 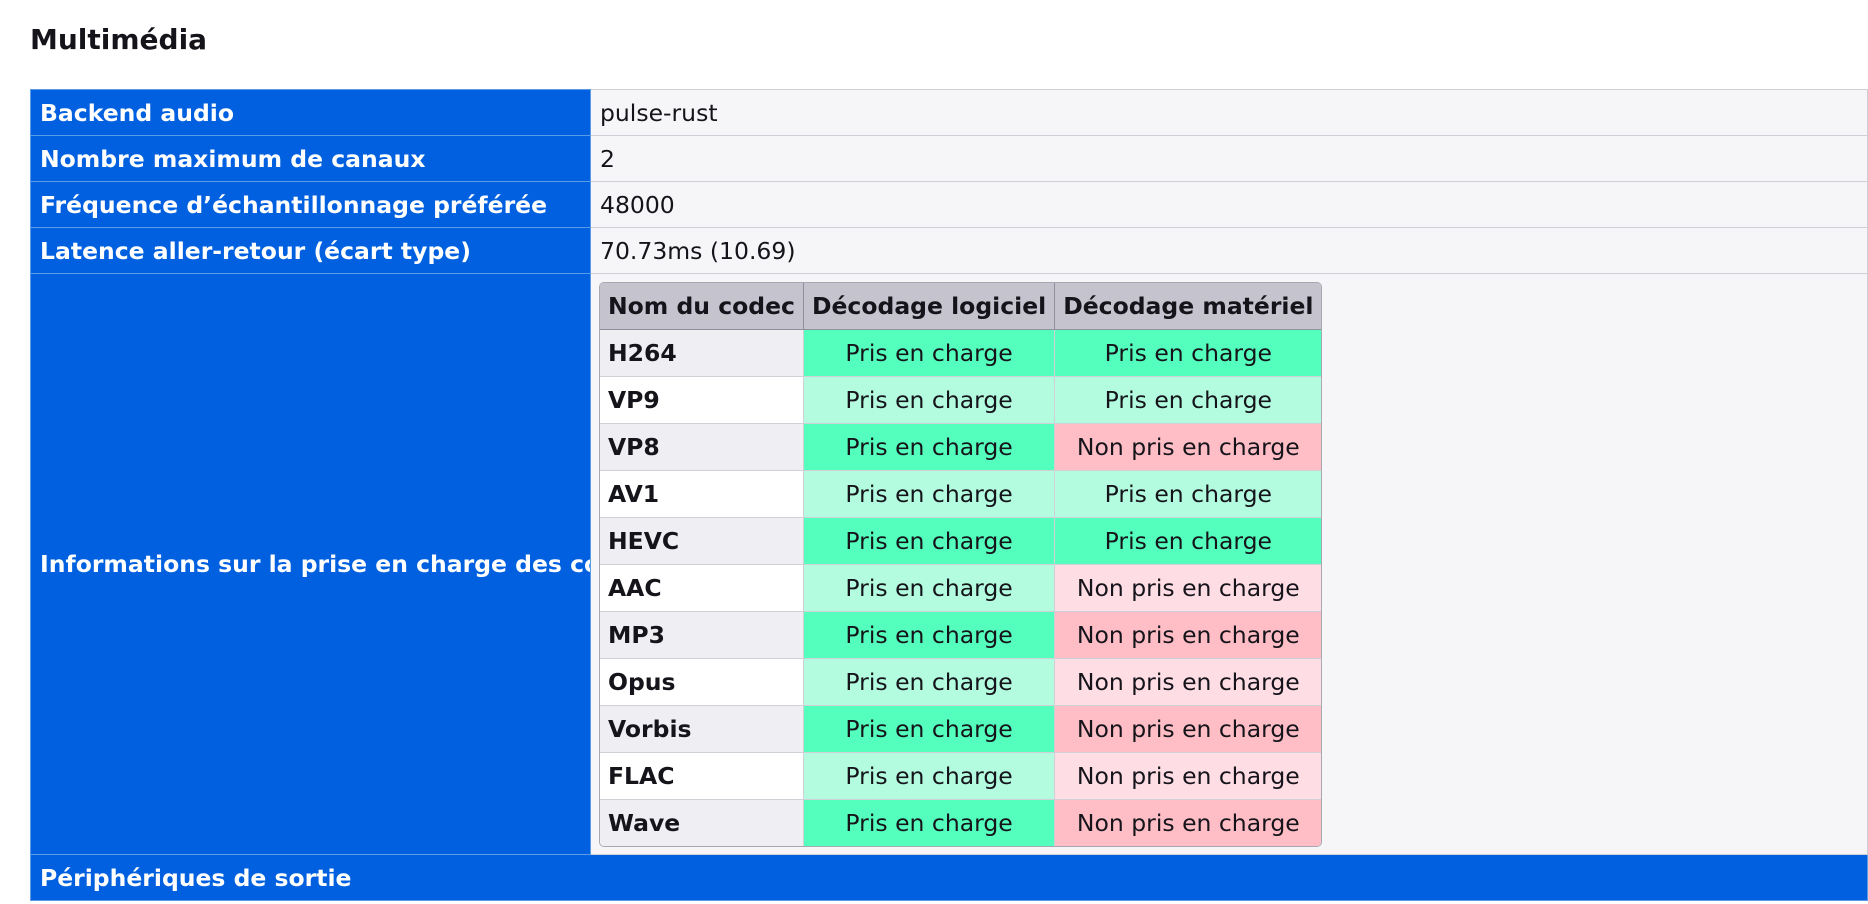 What do you see at coordinates (1229, 158) in the screenshot?
I see `row-value: 2` at bounding box center [1229, 158].